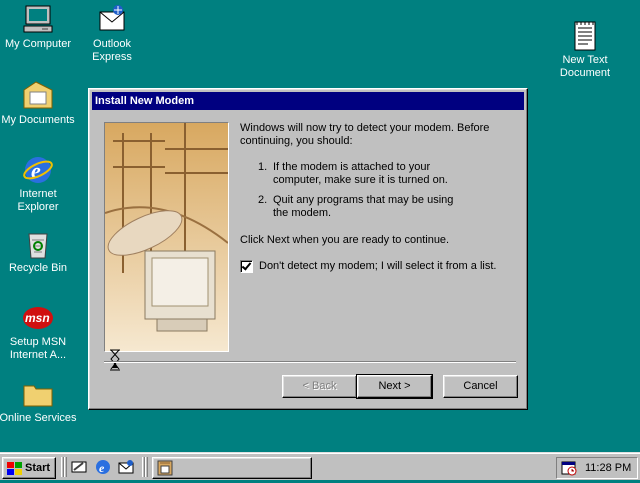 Image resolution: width=640 pixels, height=483 pixels. Describe the element at coordinates (38, 268) in the screenshot. I see `desktop-icon-label: Recycle Bin` at that location.